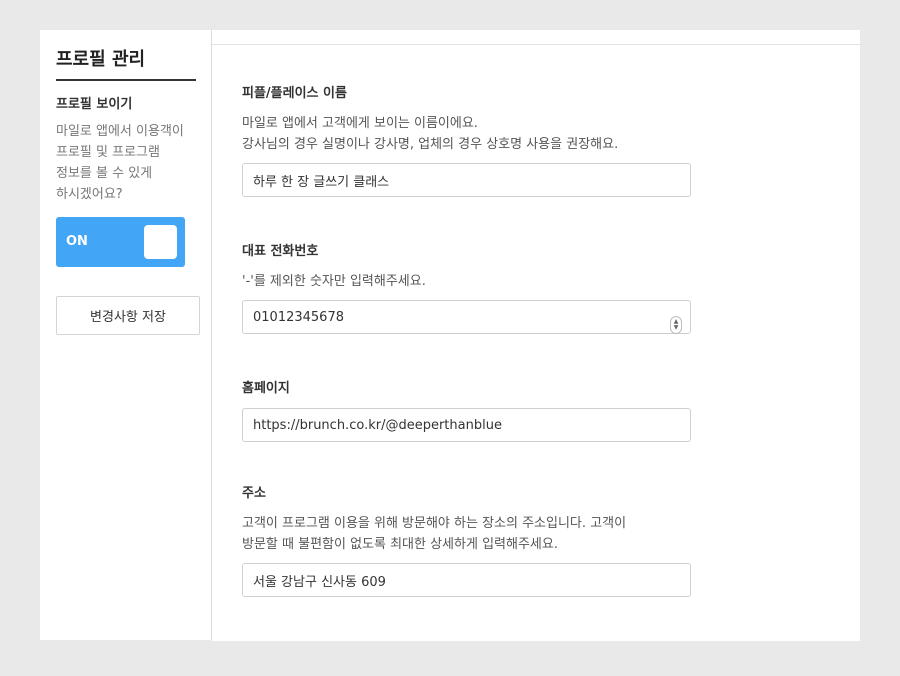 The height and width of the screenshot is (676, 900). I want to click on description-line: 마일로 앱에서 이용객이, so click(120, 131).